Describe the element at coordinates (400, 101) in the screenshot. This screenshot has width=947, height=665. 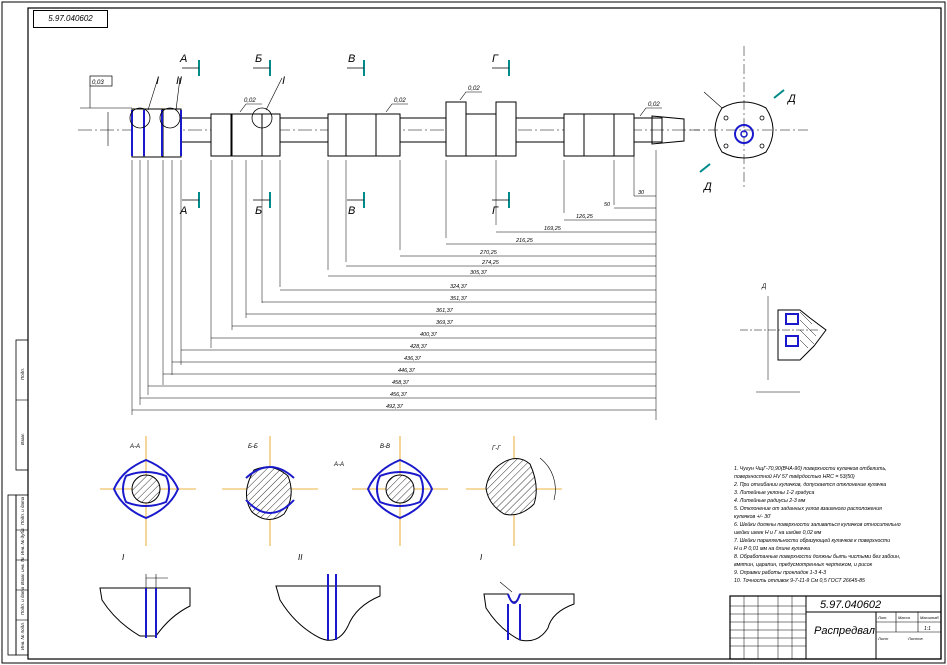
I see `tolerance-3: 0,02` at that location.